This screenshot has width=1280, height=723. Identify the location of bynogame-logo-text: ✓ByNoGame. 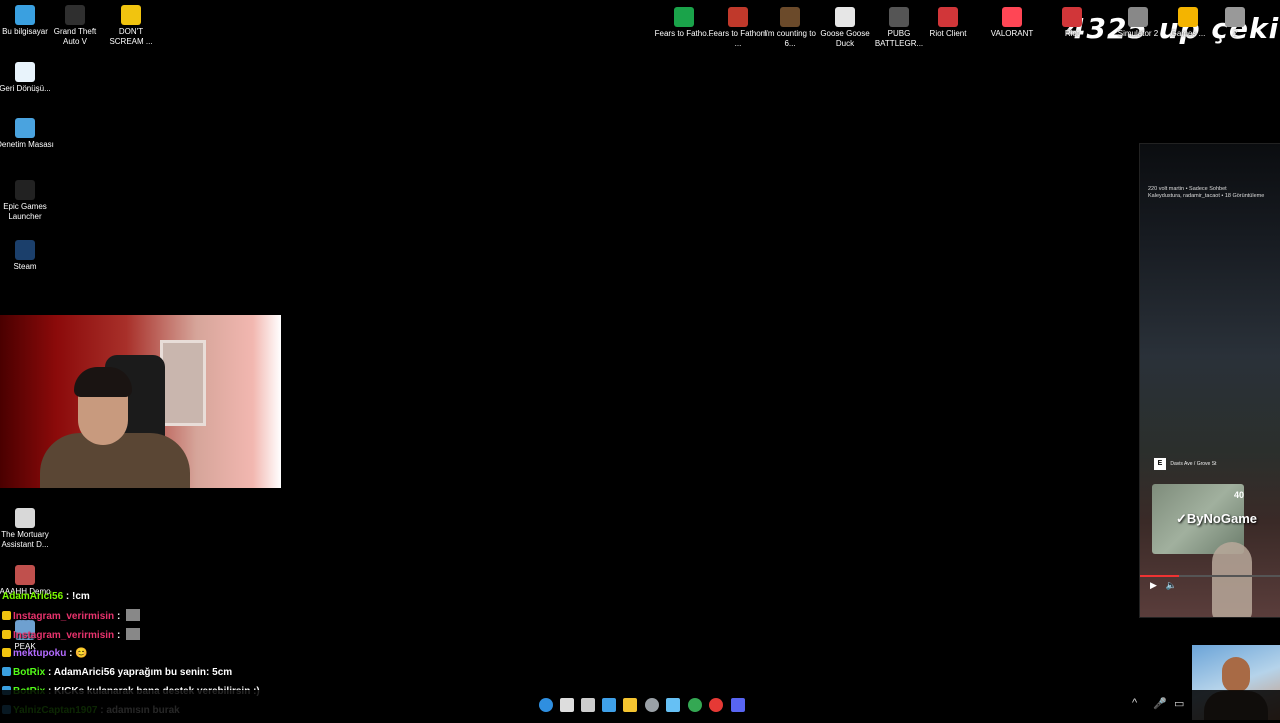
(1216, 518).